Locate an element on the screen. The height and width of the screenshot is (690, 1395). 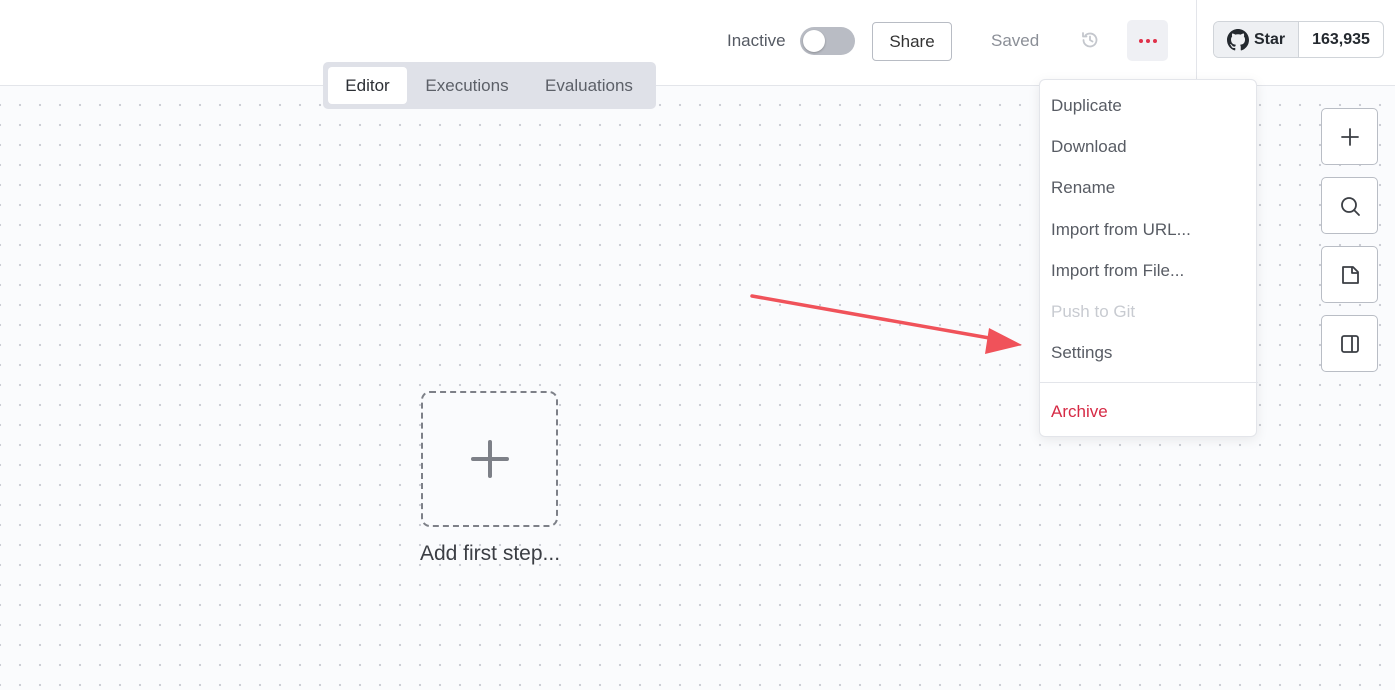
sticky-note-icon is located at coordinates (1350, 275).